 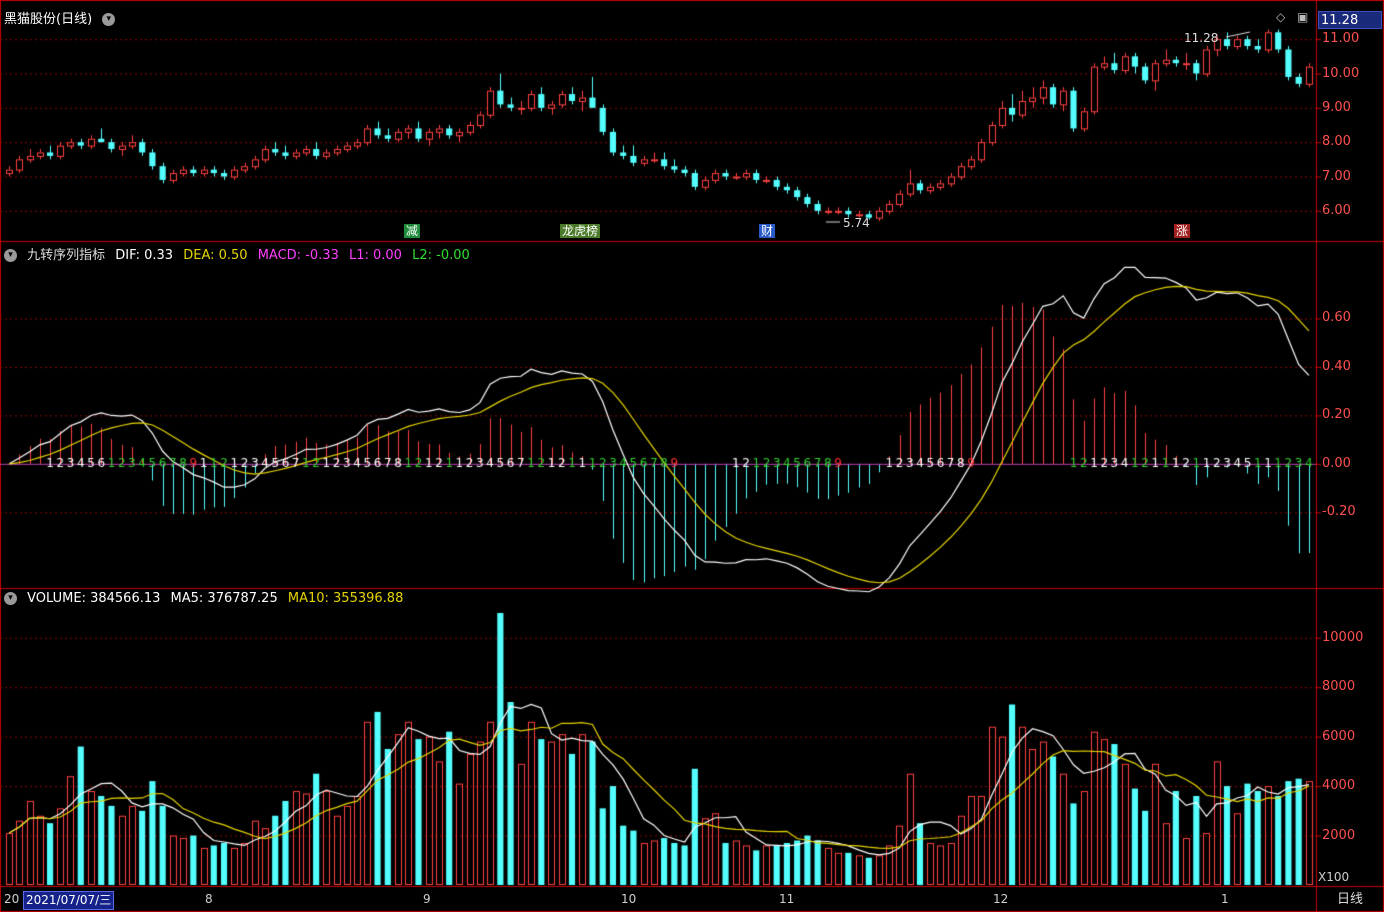 What do you see at coordinates (856, 223) in the screenshot?
I see `low-price-label: 5.74` at bounding box center [856, 223].